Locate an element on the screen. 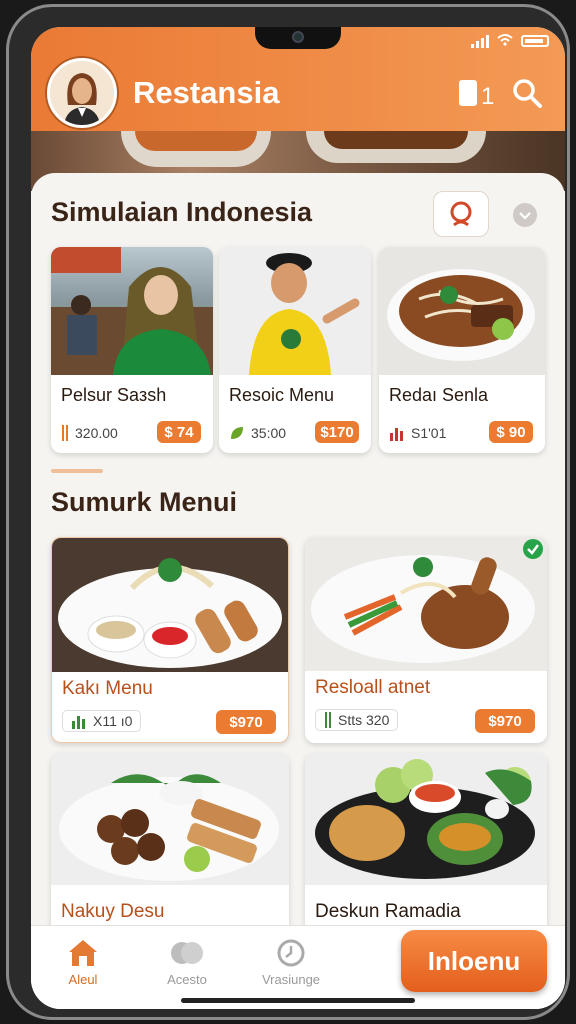  noodle-bowl-image is located at coordinates (396, 147).